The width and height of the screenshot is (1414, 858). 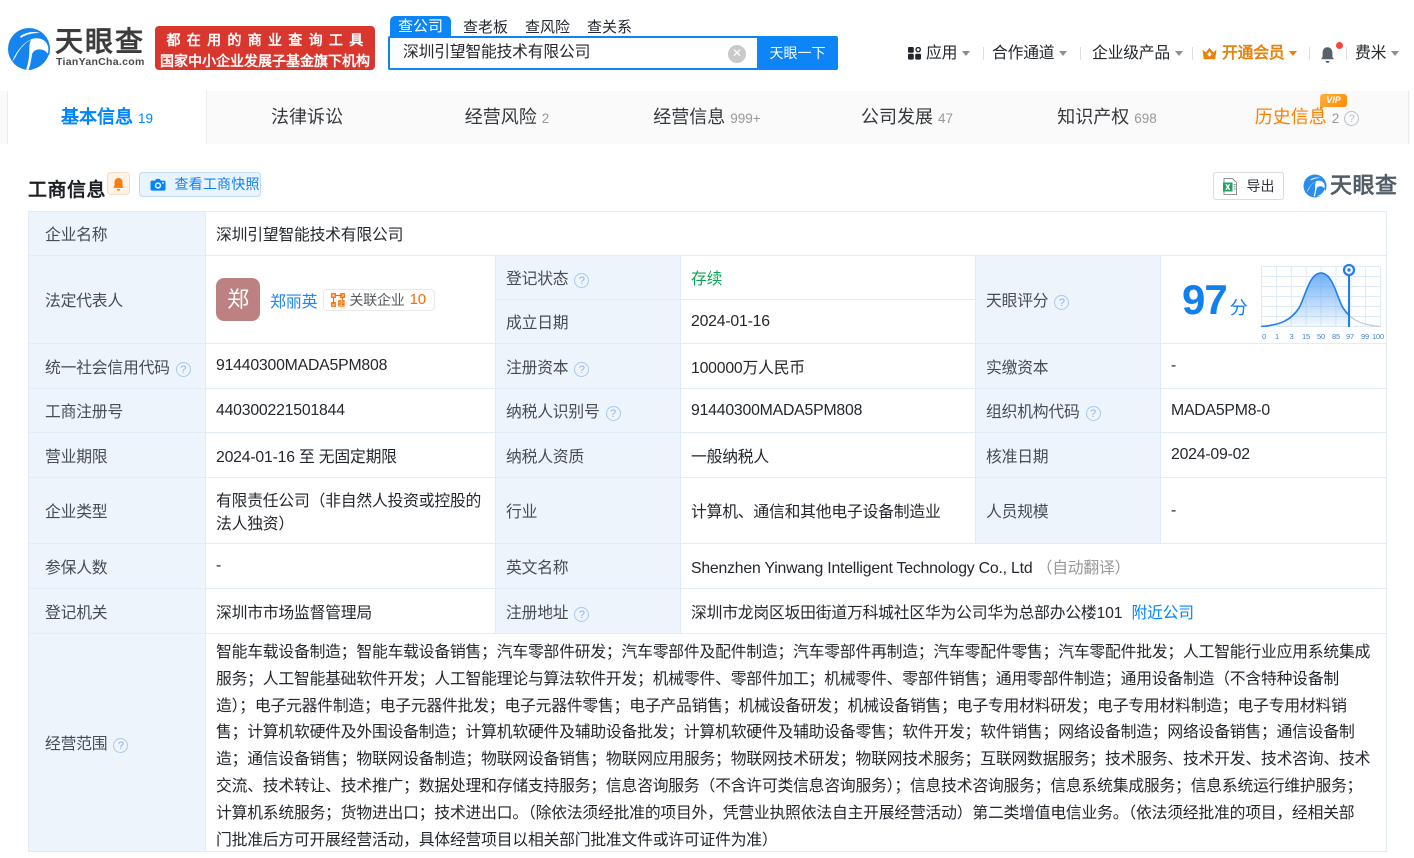 I want to click on svg-text: 3, so click(x=1291, y=336).